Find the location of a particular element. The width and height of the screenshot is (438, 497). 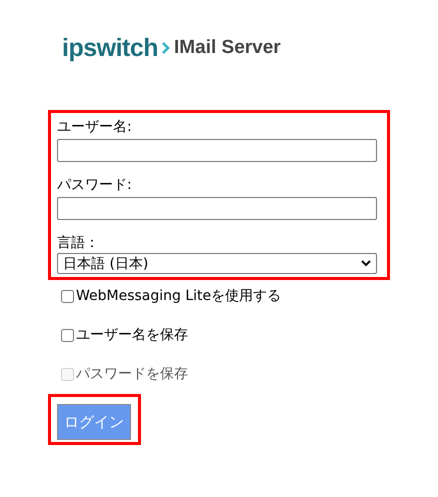

field-label: 言語： is located at coordinates (78, 243).